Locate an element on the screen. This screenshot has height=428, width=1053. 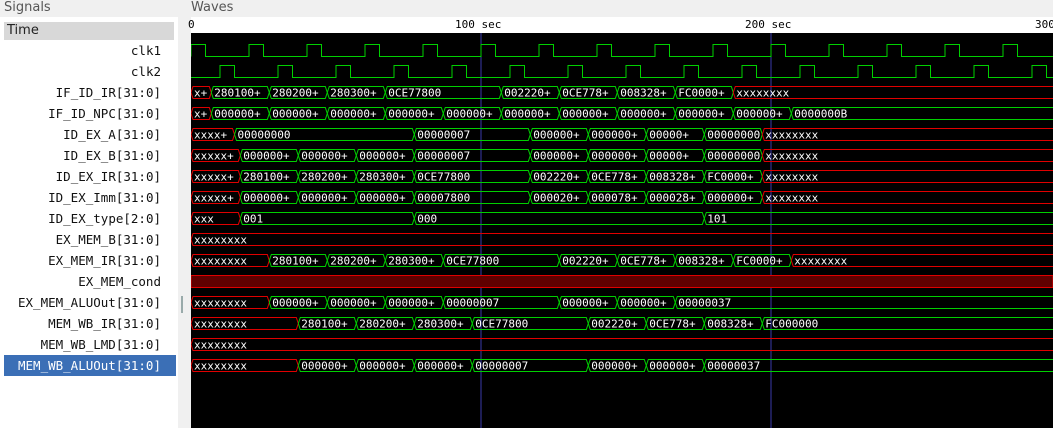
signal-name: EX_MEM_B[31:0] is located at coordinates (90, 239).